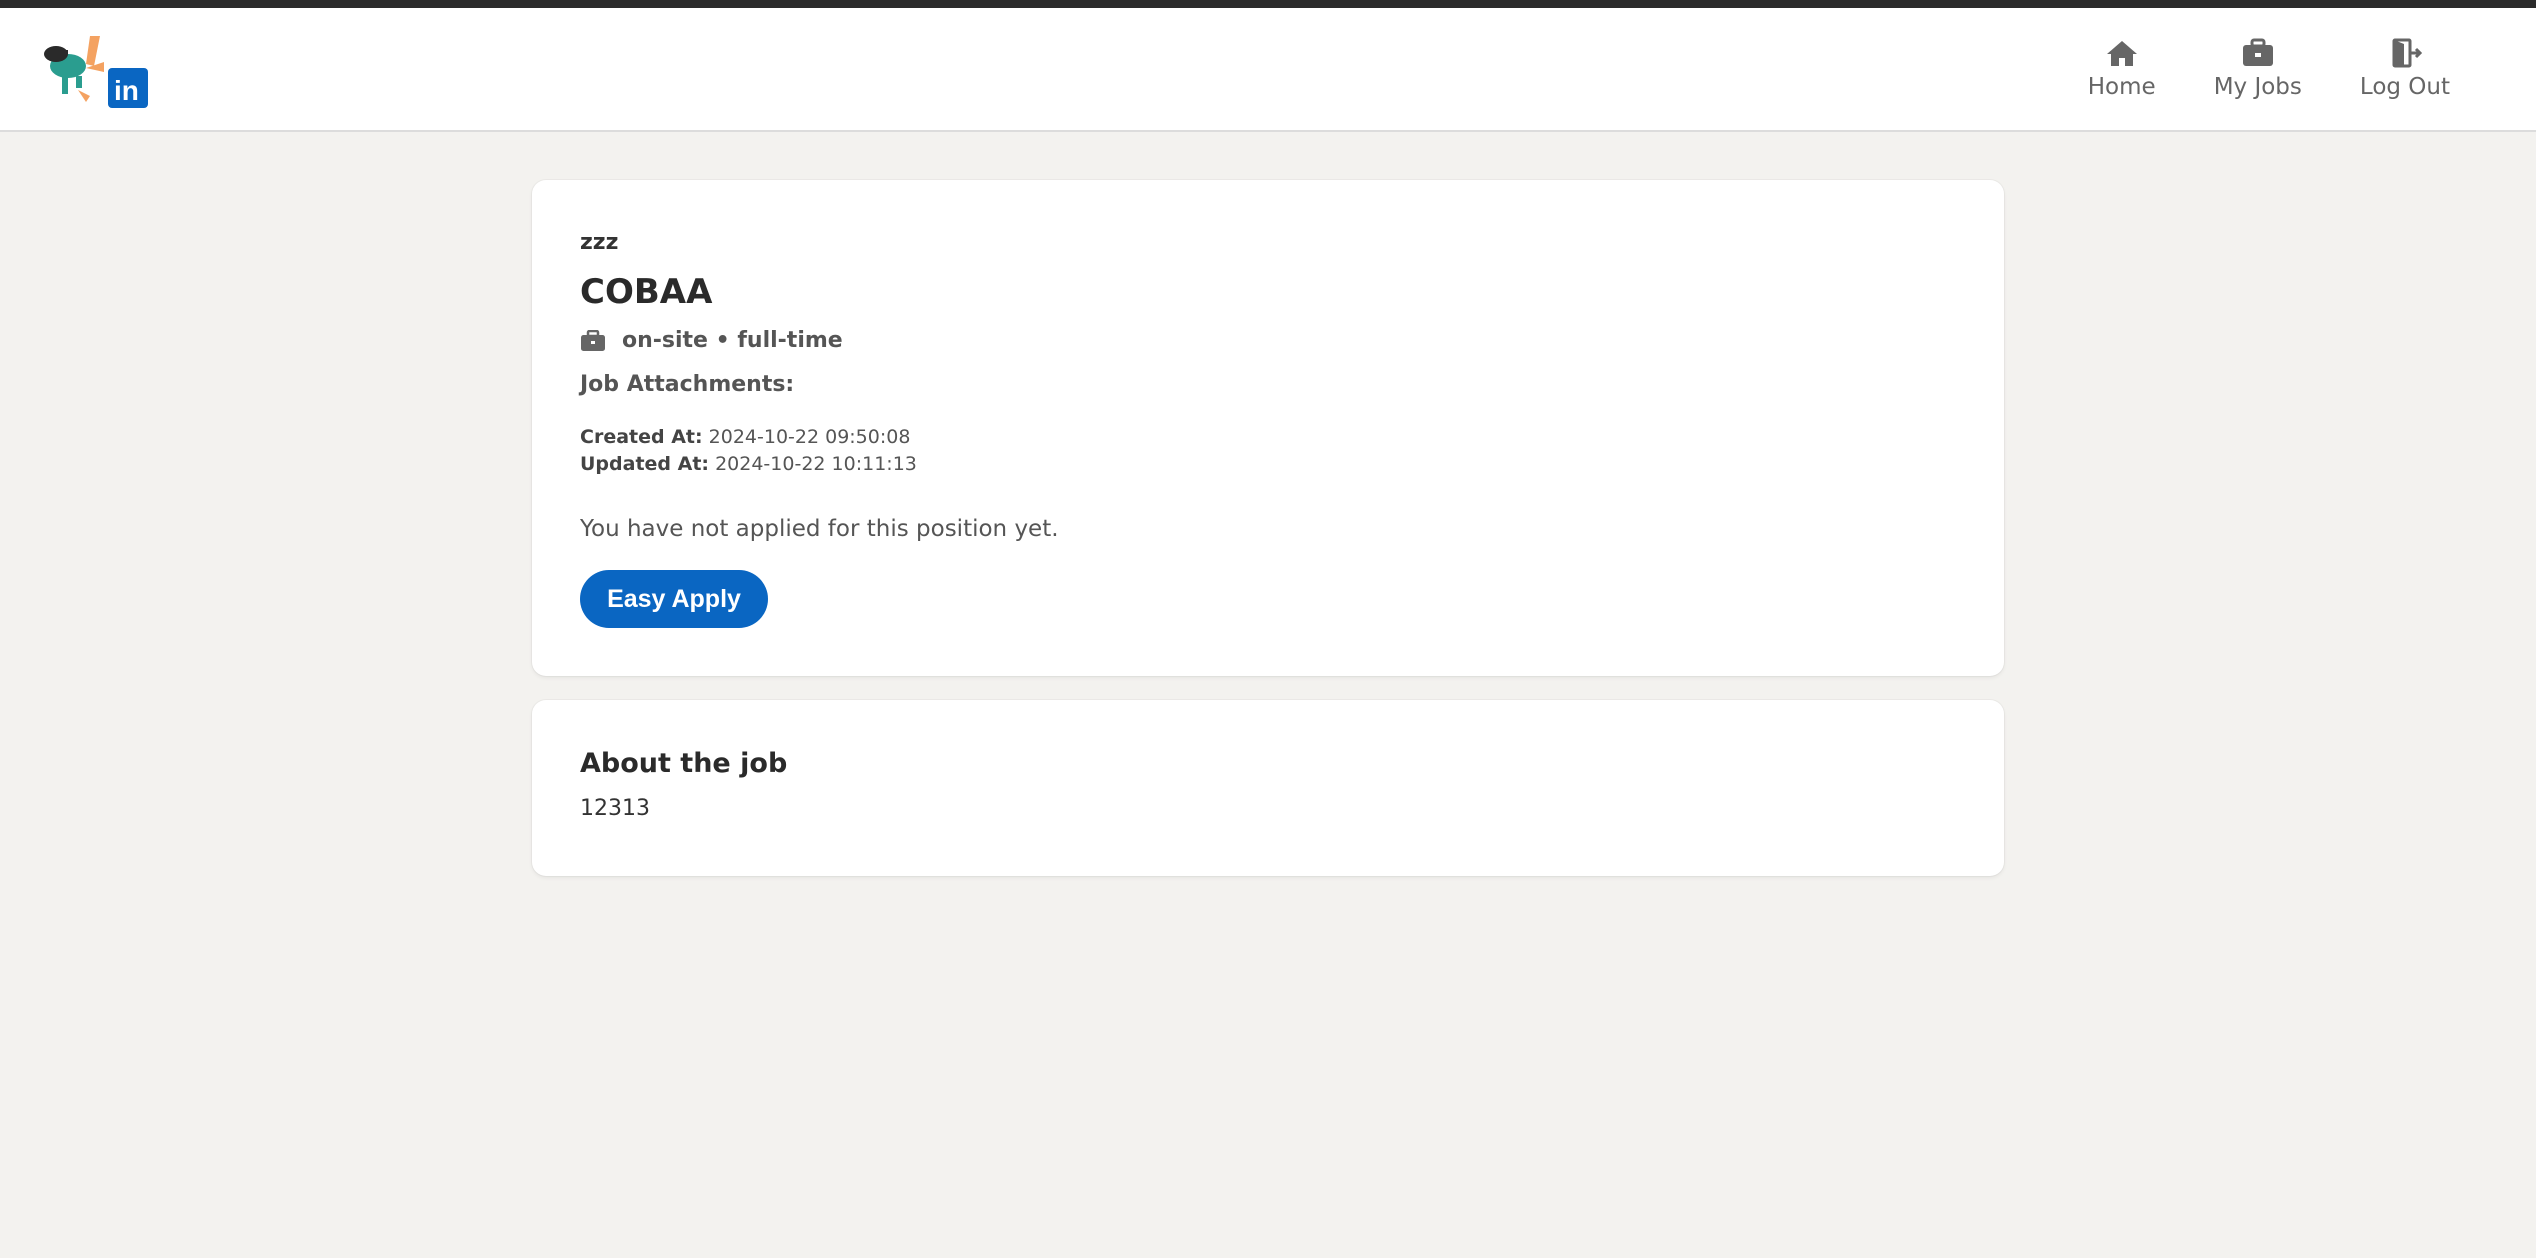  What do you see at coordinates (646, 292) in the screenshot?
I see `job-title: COBAA` at bounding box center [646, 292].